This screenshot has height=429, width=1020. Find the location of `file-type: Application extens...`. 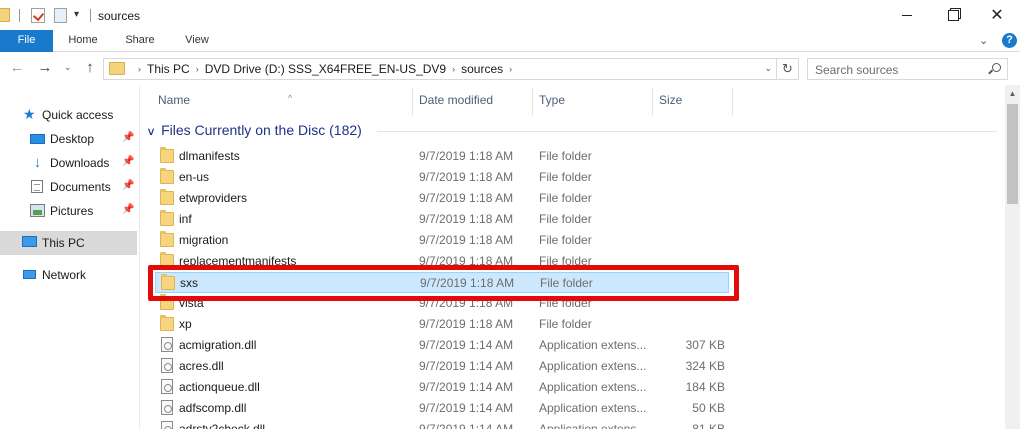

file-type: Application extens... is located at coordinates (593, 366).